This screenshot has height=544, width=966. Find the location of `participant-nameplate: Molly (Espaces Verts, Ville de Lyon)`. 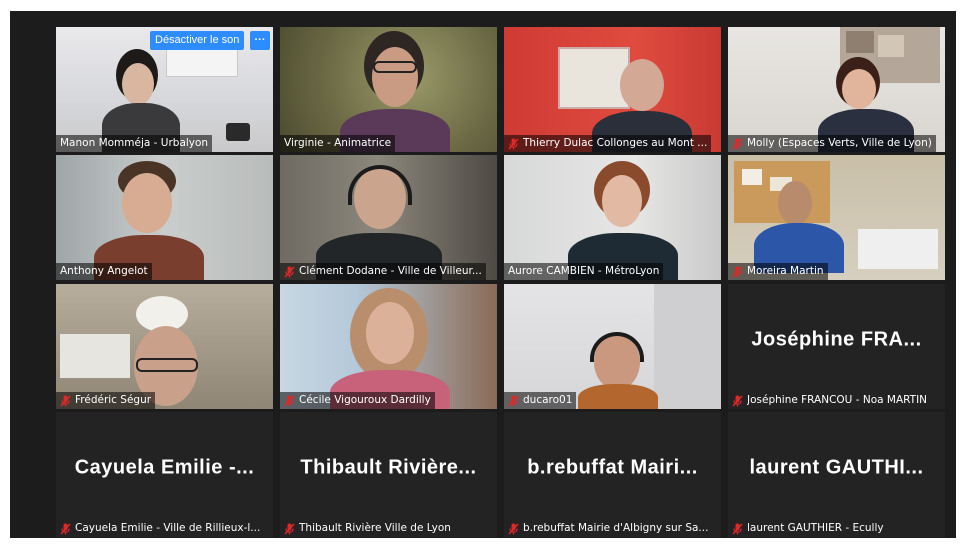

participant-nameplate: Molly (Espaces Verts, Ville de Lyon) is located at coordinates (832, 143).